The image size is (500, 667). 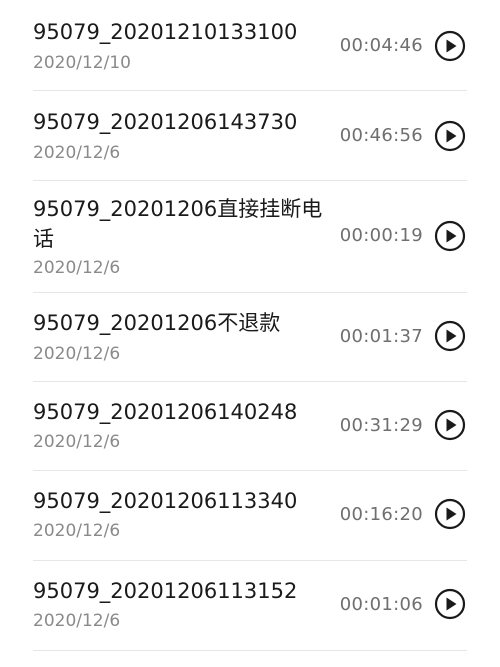 I want to click on recording-duration: 00:01:37, so click(x=381, y=336).